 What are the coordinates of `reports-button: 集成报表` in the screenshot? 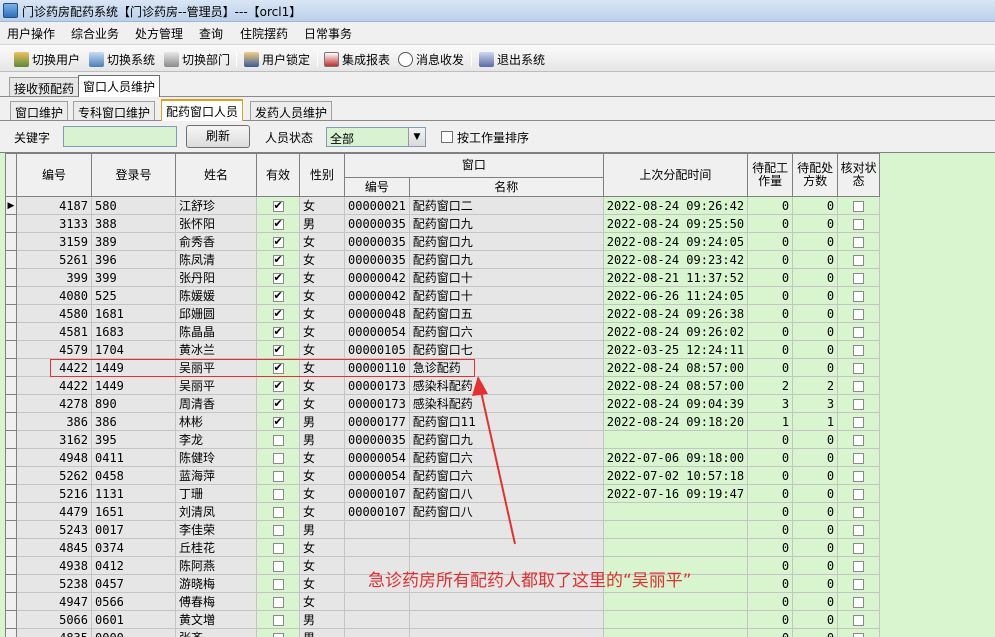 It's located at (357, 59).